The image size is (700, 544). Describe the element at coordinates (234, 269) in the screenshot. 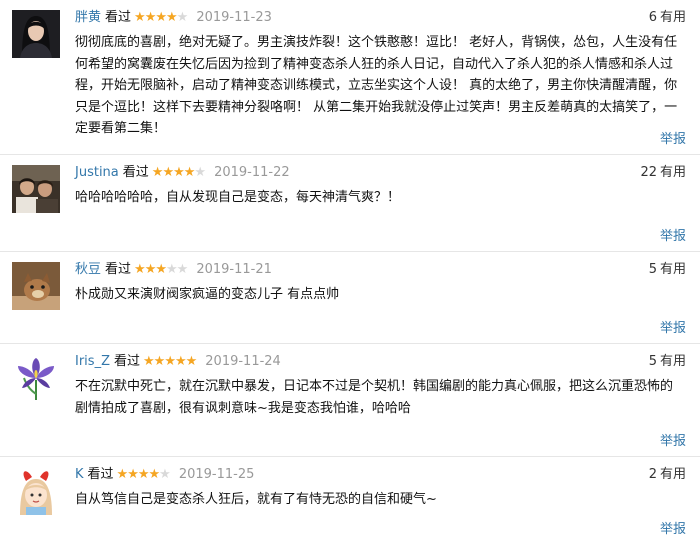

I see `review-date: 2019-11-21` at that location.